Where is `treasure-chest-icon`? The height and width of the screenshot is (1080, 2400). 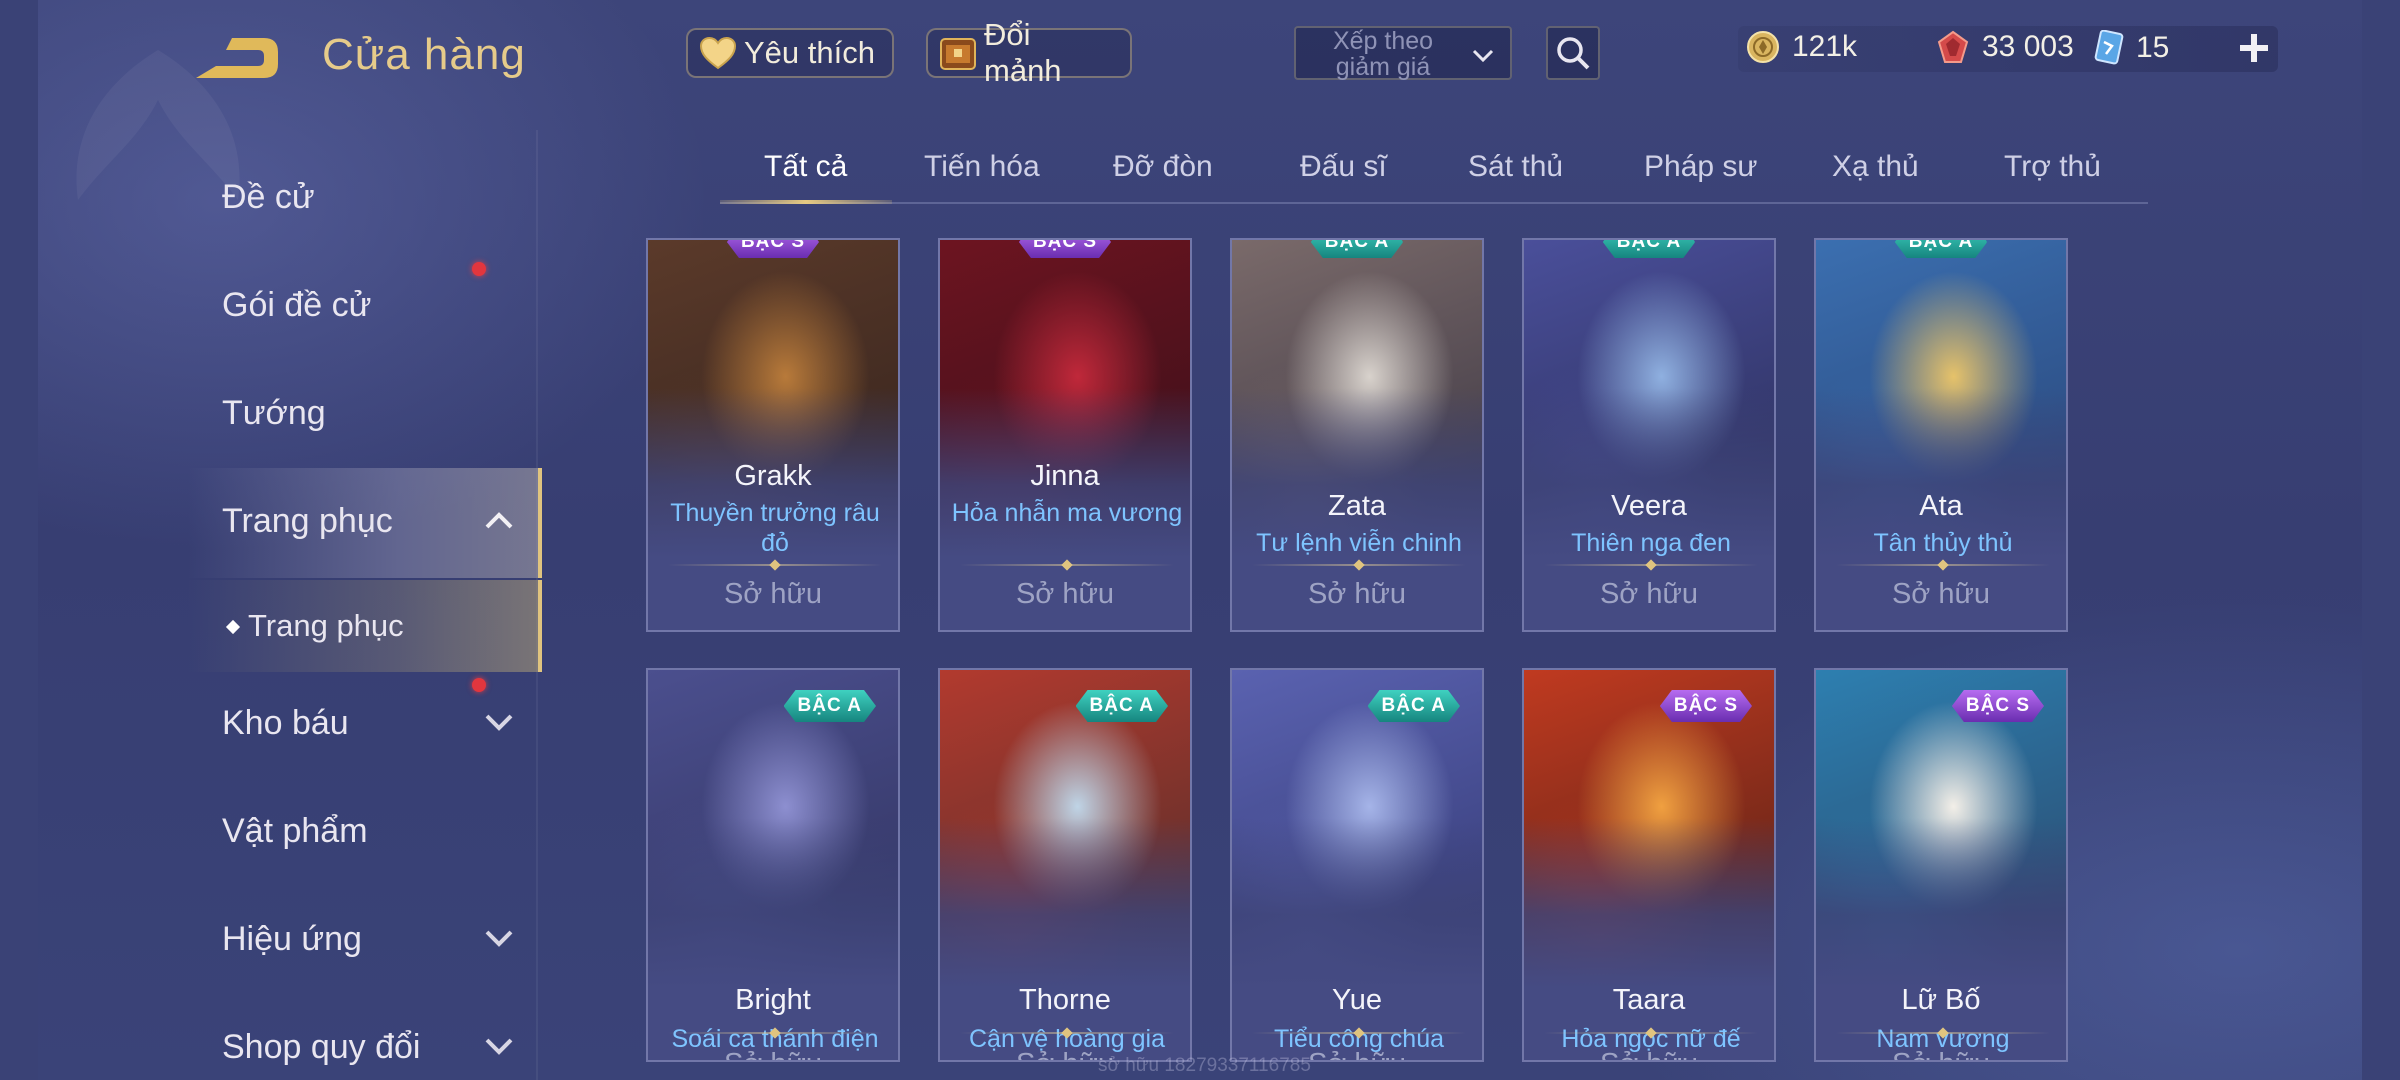
treasure-chest-icon is located at coordinates (958, 53).